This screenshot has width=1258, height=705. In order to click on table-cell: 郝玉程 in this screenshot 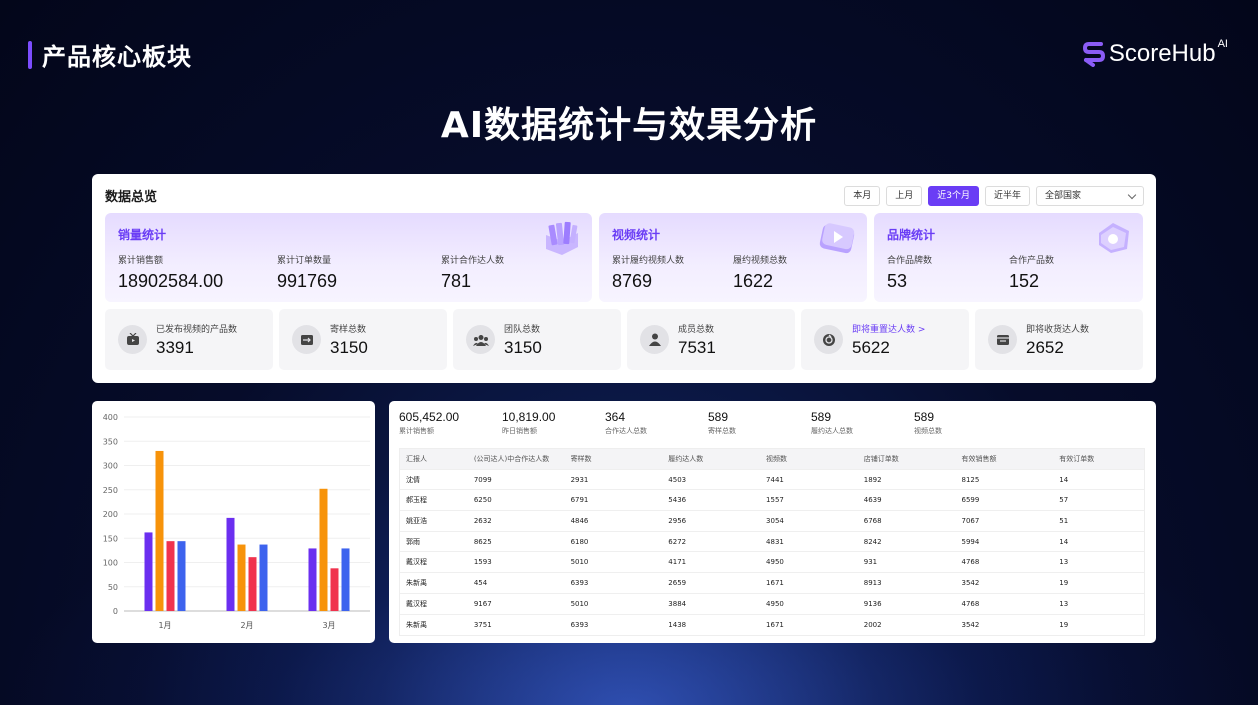, I will do `click(416, 500)`.